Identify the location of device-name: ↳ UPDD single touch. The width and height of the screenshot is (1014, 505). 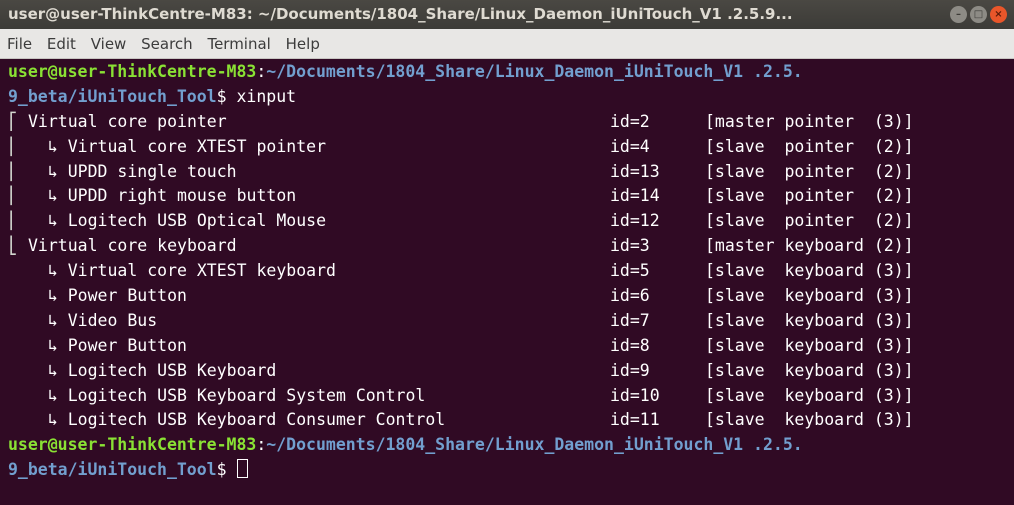
(132, 171).